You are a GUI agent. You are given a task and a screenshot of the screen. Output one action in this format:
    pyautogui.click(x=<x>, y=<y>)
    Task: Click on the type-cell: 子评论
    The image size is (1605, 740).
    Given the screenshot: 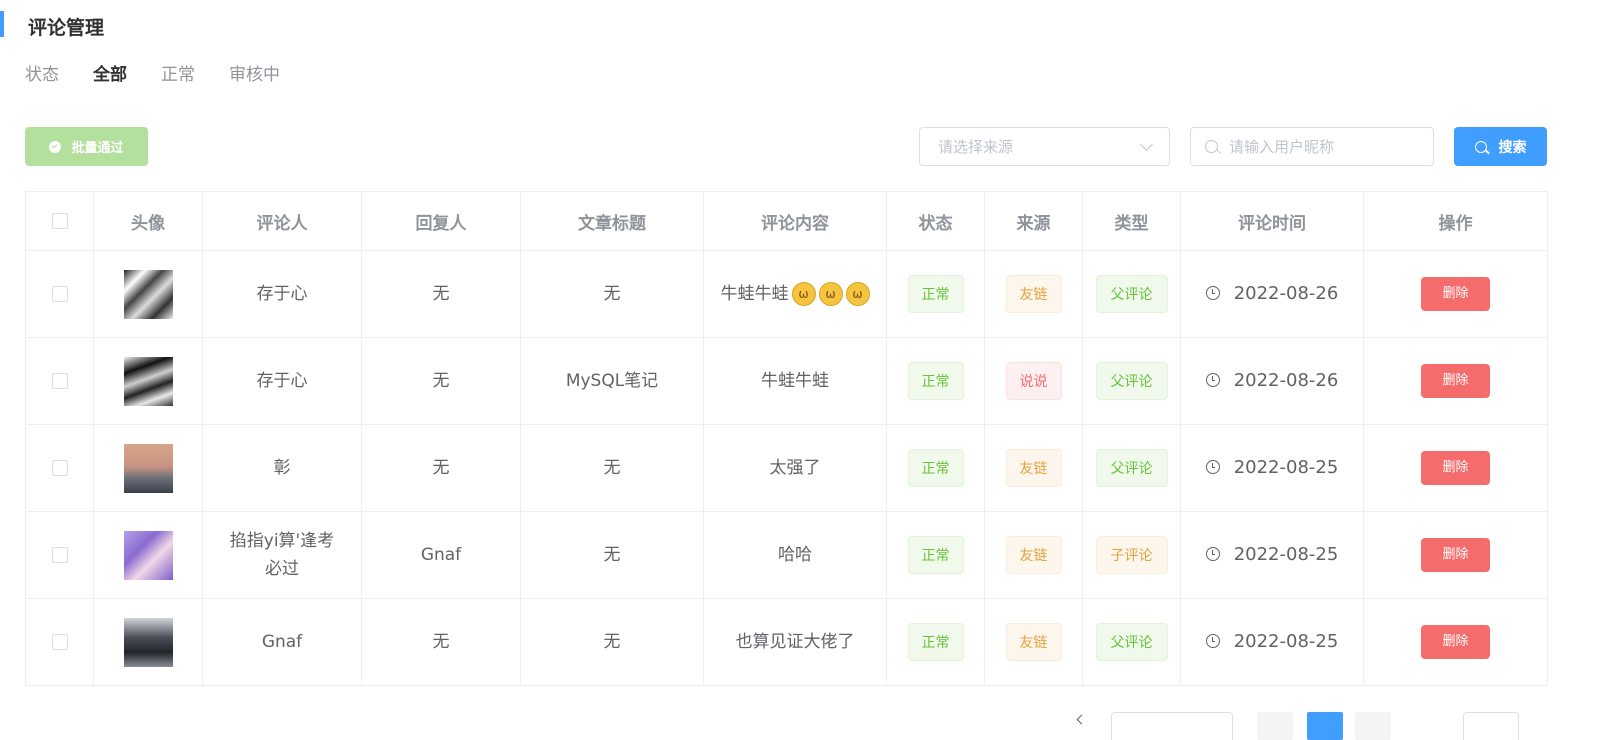 What is the action you would take?
    pyautogui.click(x=1131, y=555)
    